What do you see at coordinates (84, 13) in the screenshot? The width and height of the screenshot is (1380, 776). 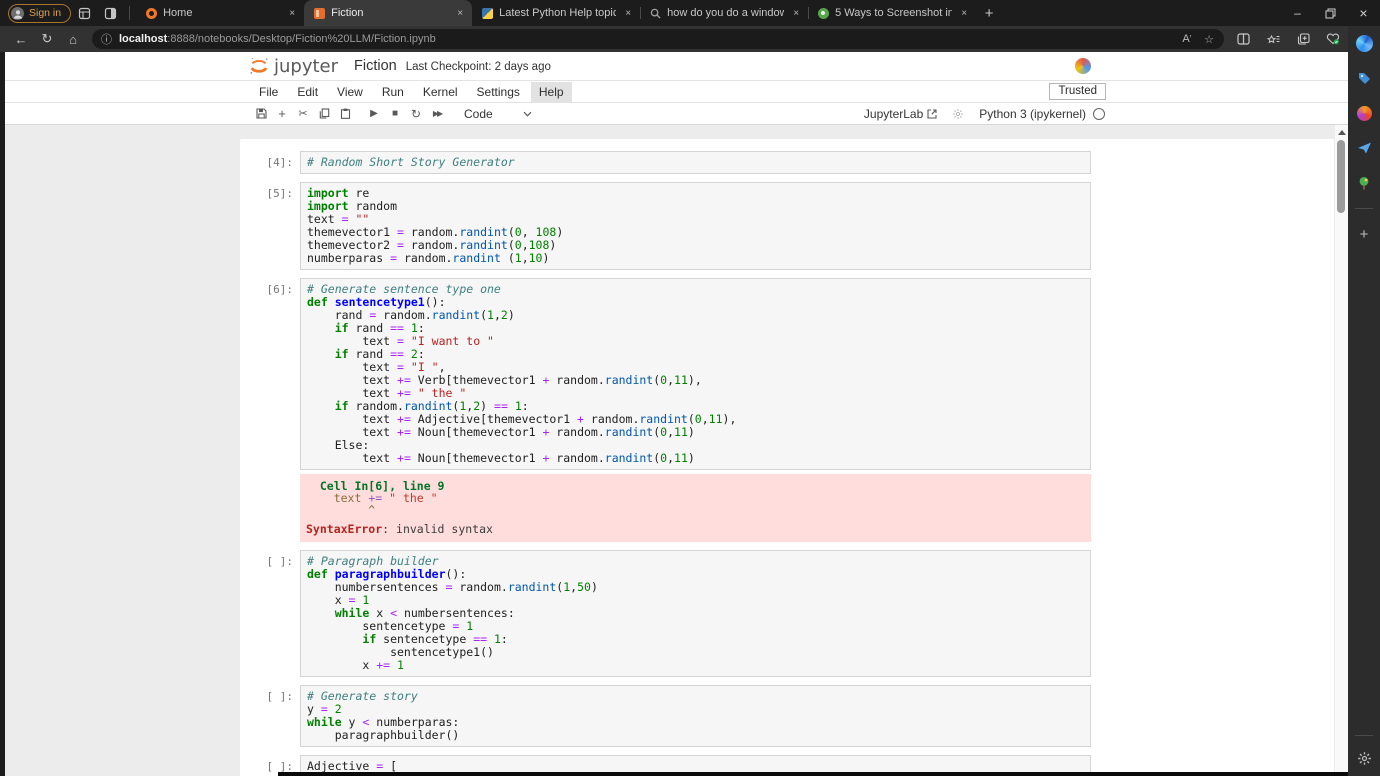 I see `workspaces-icon` at bounding box center [84, 13].